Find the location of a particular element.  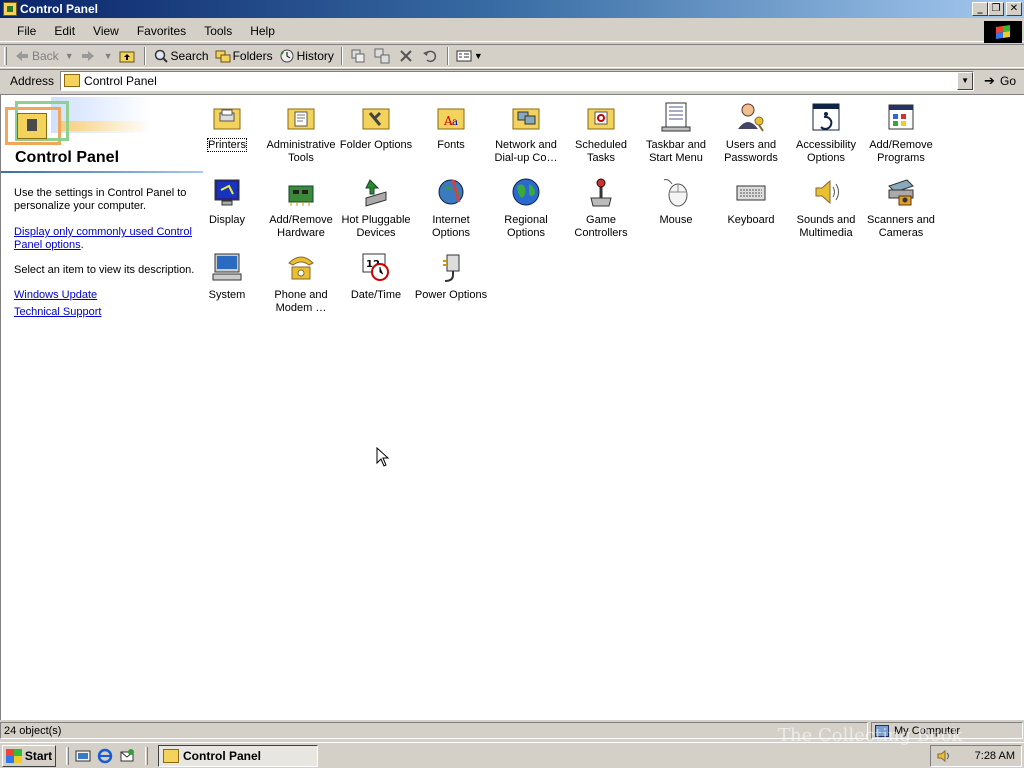

scheduled-tasks-icon is located at coordinates (601, 117).